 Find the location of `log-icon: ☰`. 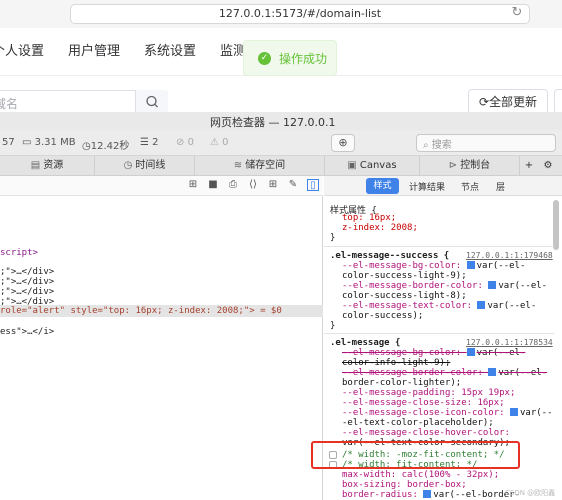

log-icon: ☰ is located at coordinates (144, 142).